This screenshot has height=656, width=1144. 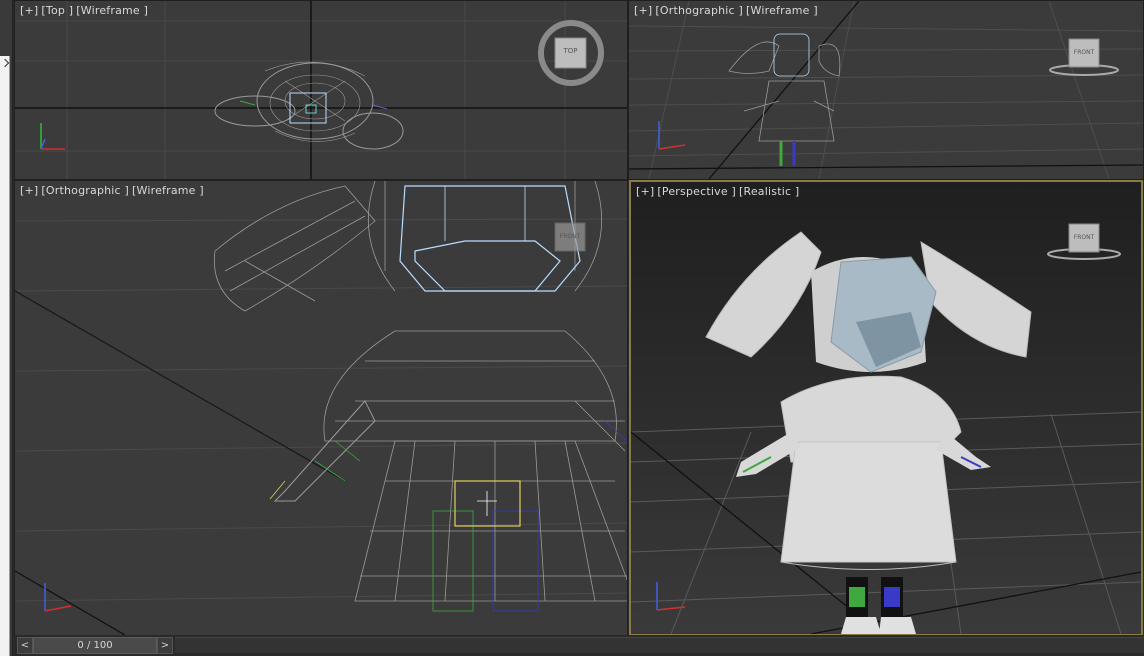 I want to click on timeline-prev-button: <, so click(x=25, y=645).